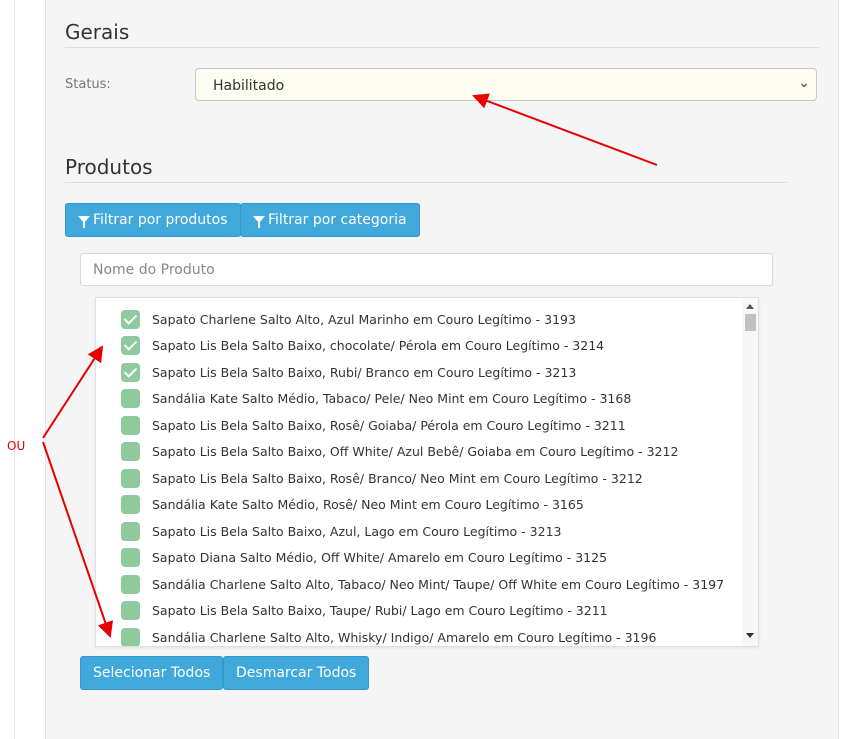 The width and height of the screenshot is (854, 739). What do you see at coordinates (77, 539) in the screenshot?
I see `arrow-to-unchecked-items` at bounding box center [77, 539].